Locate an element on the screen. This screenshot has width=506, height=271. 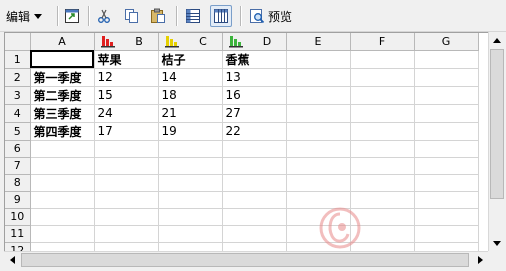
column-header-g: G is located at coordinates (446, 42).